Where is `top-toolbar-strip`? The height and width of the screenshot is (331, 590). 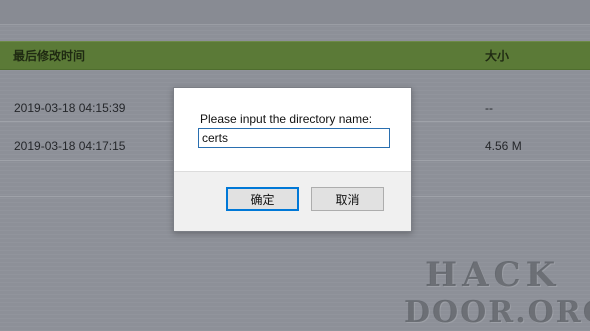
top-toolbar-strip is located at coordinates (295, 12).